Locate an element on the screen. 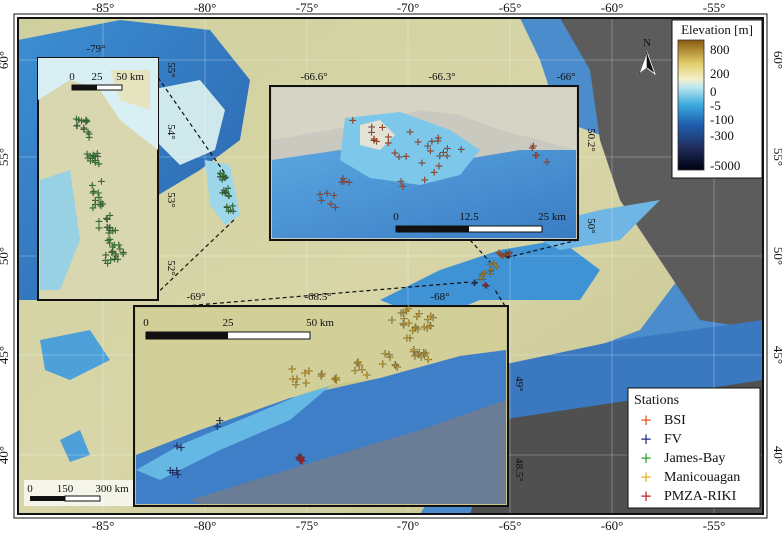 The image size is (782, 534). main-pmza-station: + is located at coordinates (486, 286).